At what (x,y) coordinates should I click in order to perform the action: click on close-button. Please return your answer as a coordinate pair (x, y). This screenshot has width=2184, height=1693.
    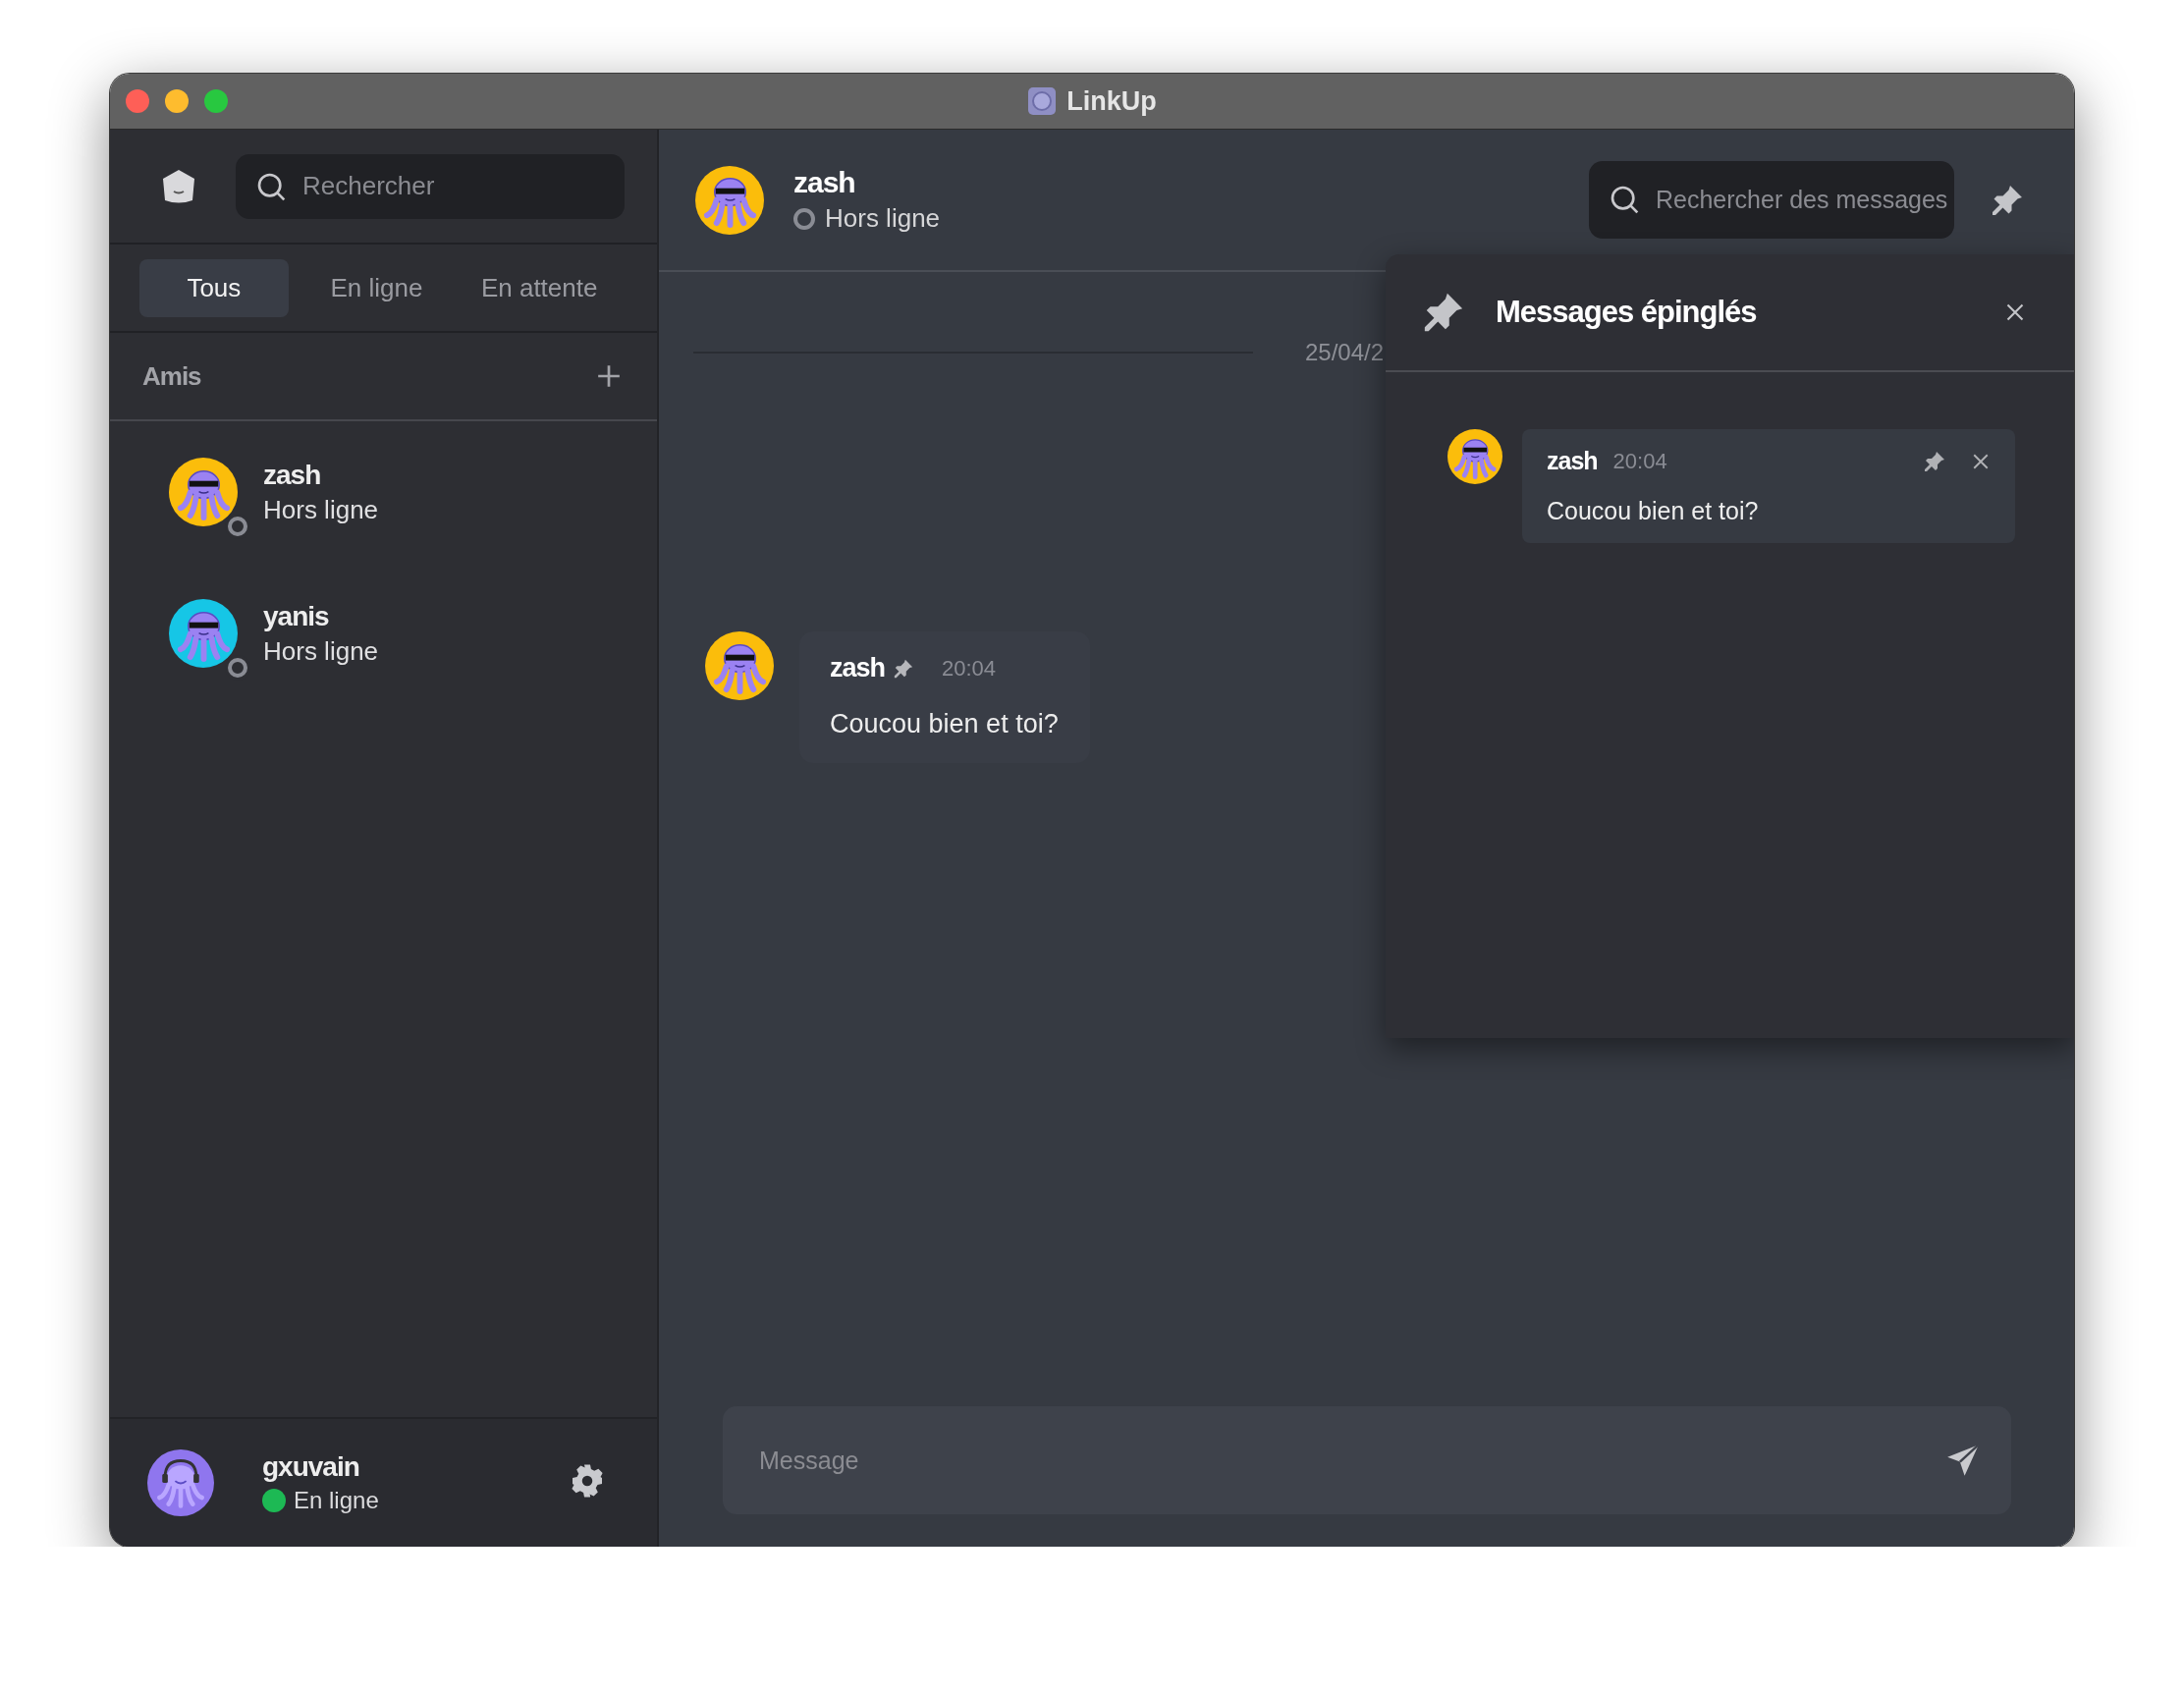
    Looking at the image, I should click on (2015, 312).